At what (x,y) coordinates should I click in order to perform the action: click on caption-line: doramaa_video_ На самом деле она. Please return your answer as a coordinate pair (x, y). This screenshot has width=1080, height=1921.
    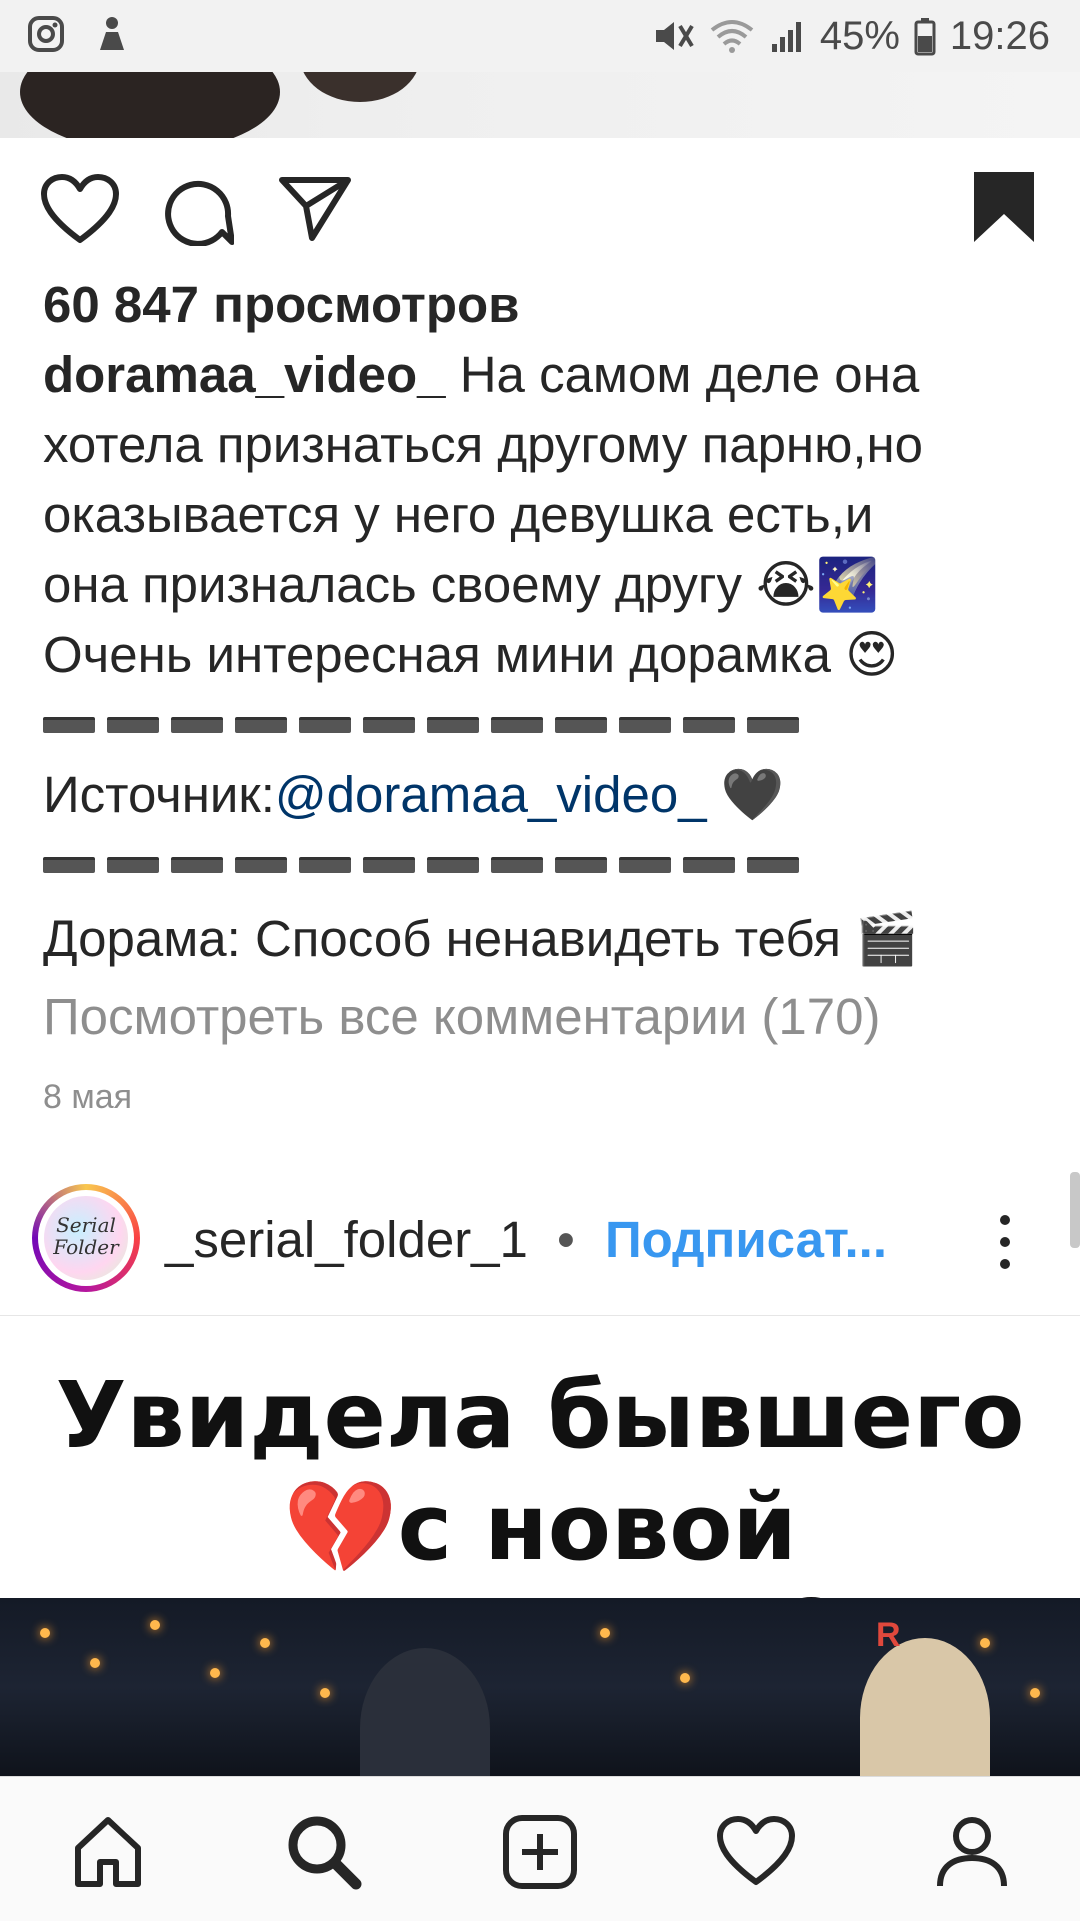
    Looking at the image, I should click on (543, 375).